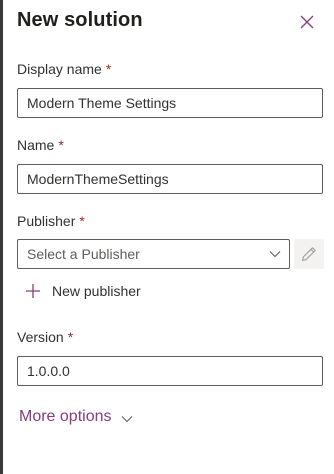  I want to click on version-label: Version *, so click(45, 337).